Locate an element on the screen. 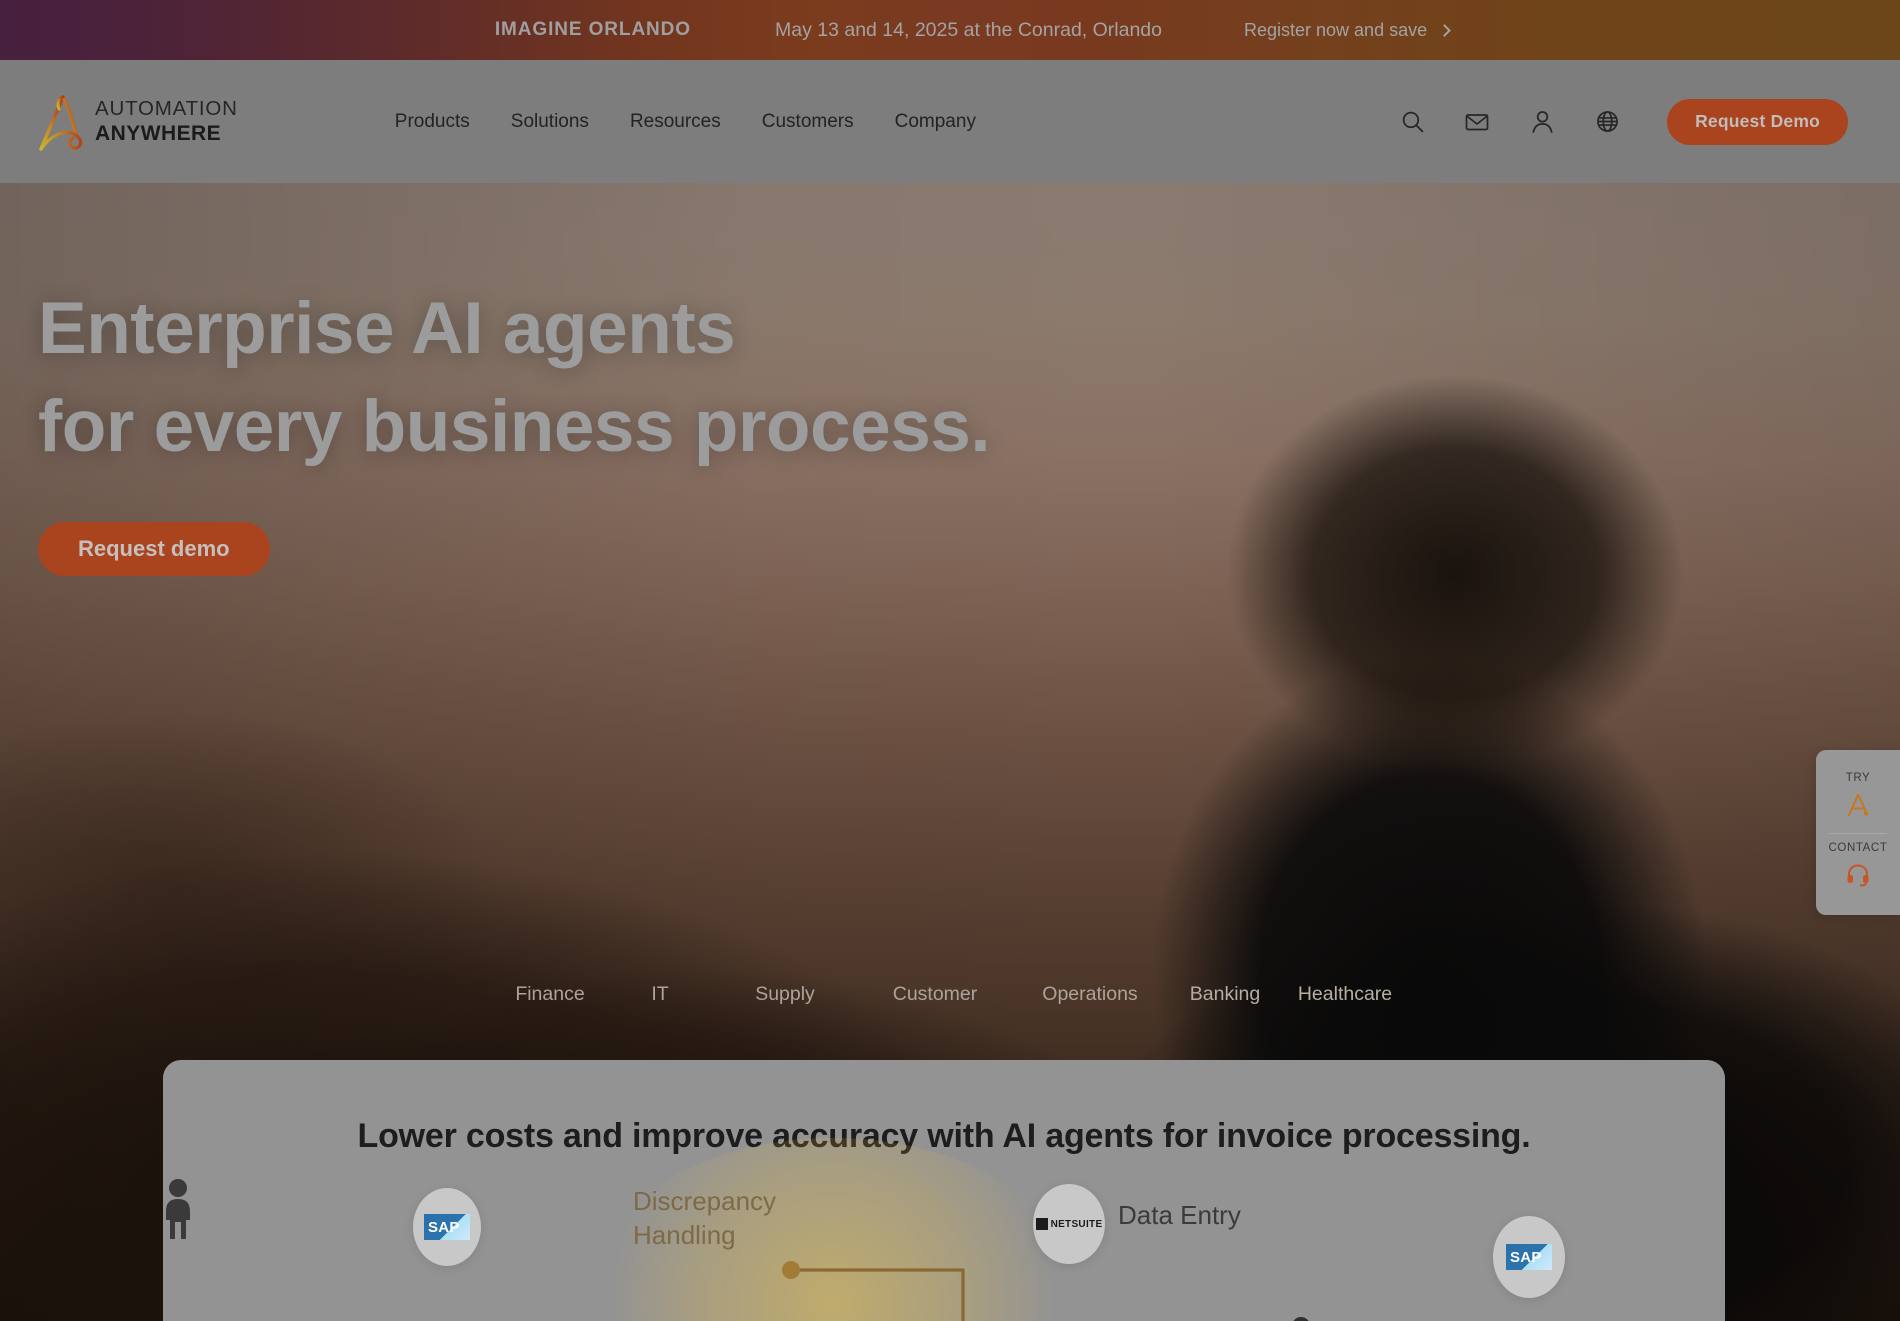 This screenshot has height=1321, width=1900. person-icon is located at coordinates (178, 1209).